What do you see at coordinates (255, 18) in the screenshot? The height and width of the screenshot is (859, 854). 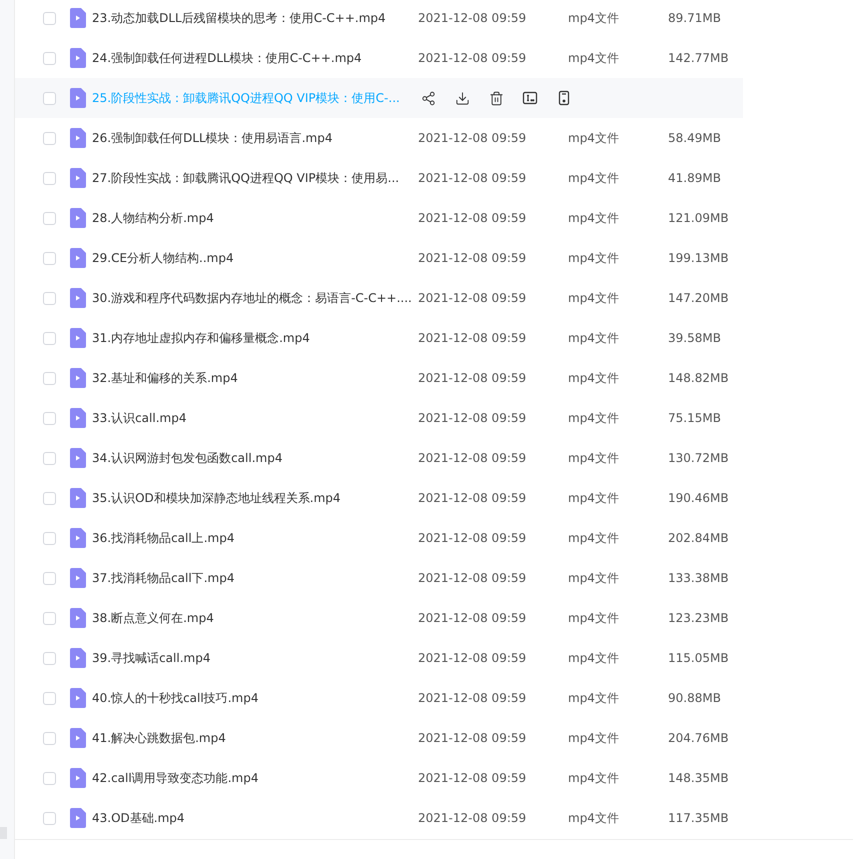 I see `file-name: 23.动态加载DLL后残留模块的思考：使用C-C++.mp4` at bounding box center [255, 18].